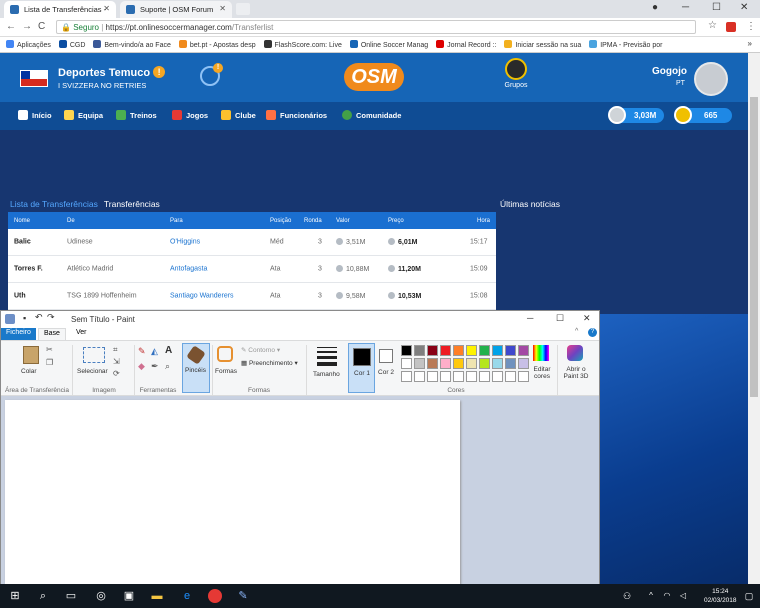  Describe the element at coordinates (115, 350) in the screenshot. I see `crop-icon: ⌗` at that location.